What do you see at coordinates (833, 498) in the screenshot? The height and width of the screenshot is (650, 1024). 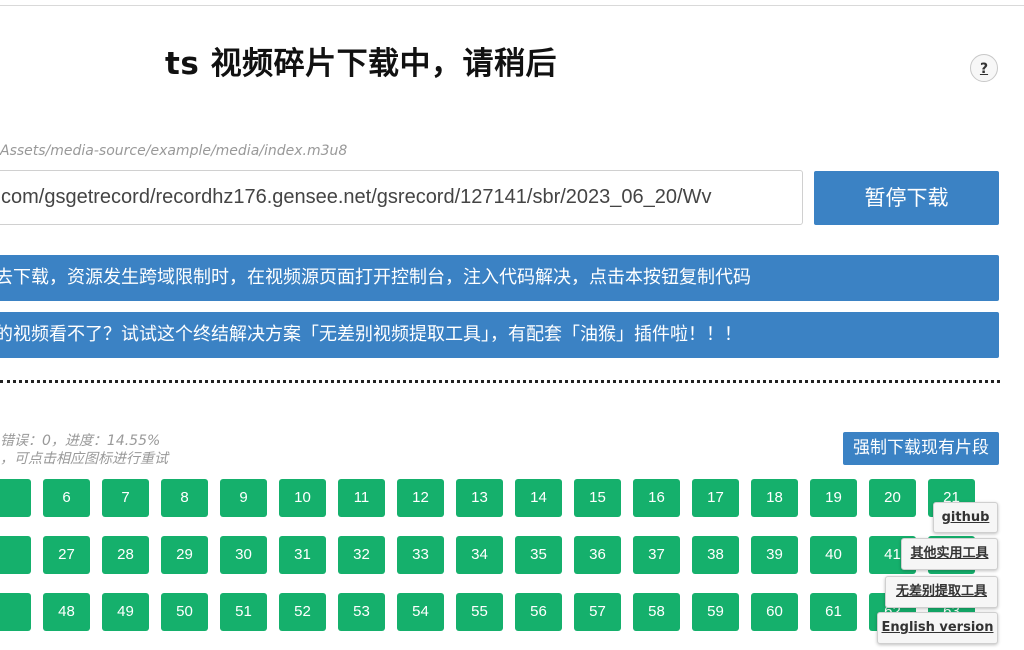 I see `segment-button: 19` at bounding box center [833, 498].